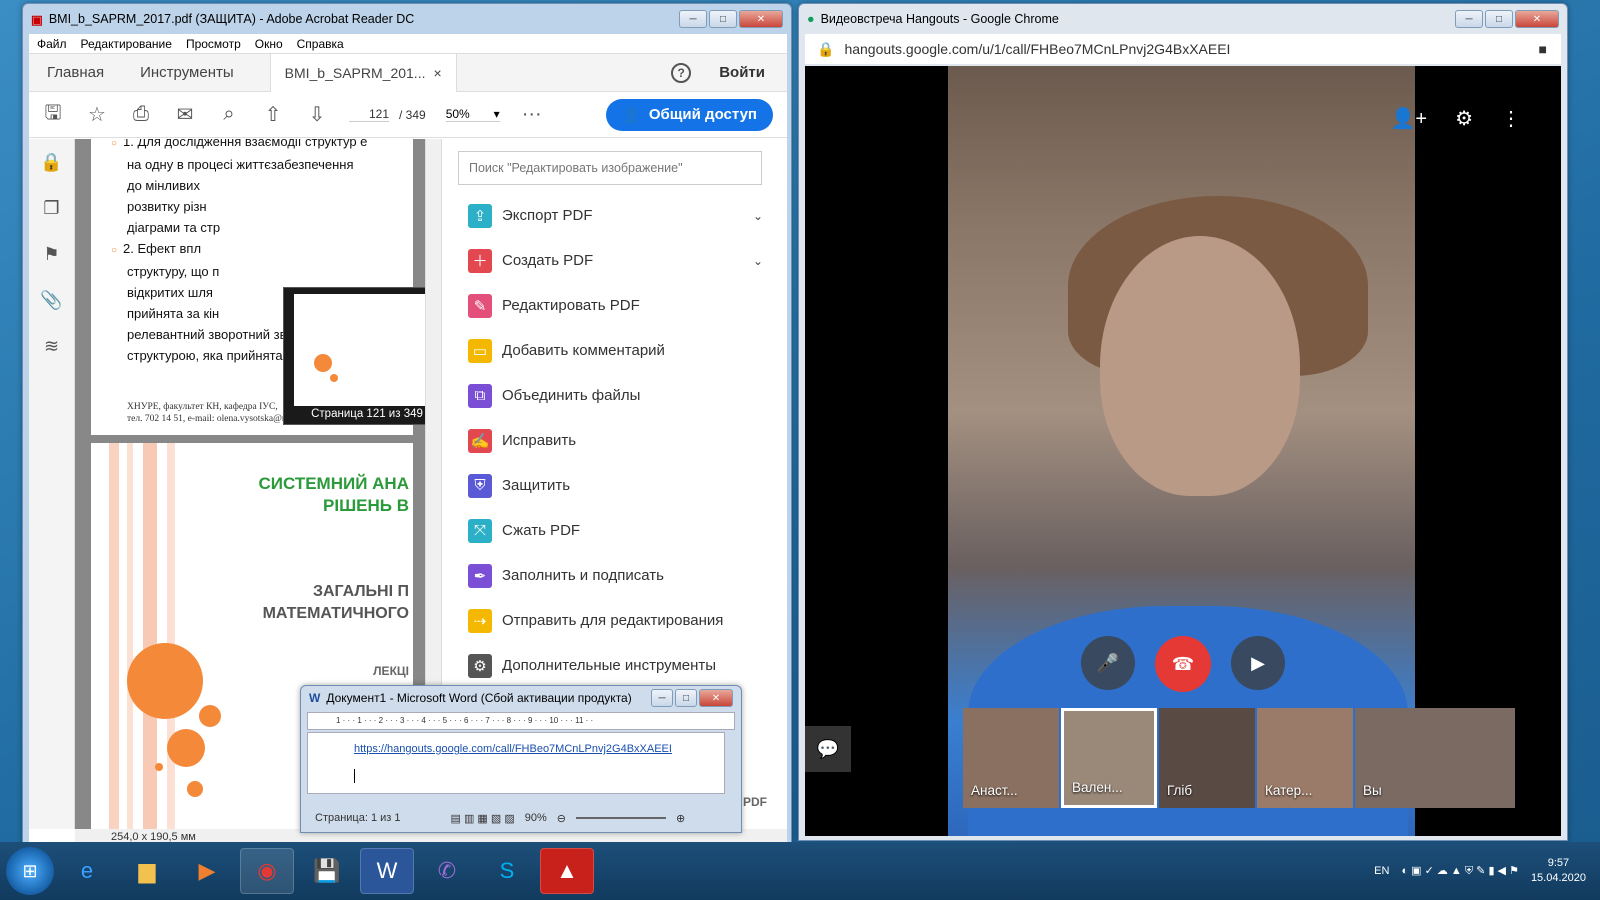 The height and width of the screenshot is (900, 1600). Describe the element at coordinates (1511, 118) in the screenshot. I see `more-vert-icon: ⋮` at that location.